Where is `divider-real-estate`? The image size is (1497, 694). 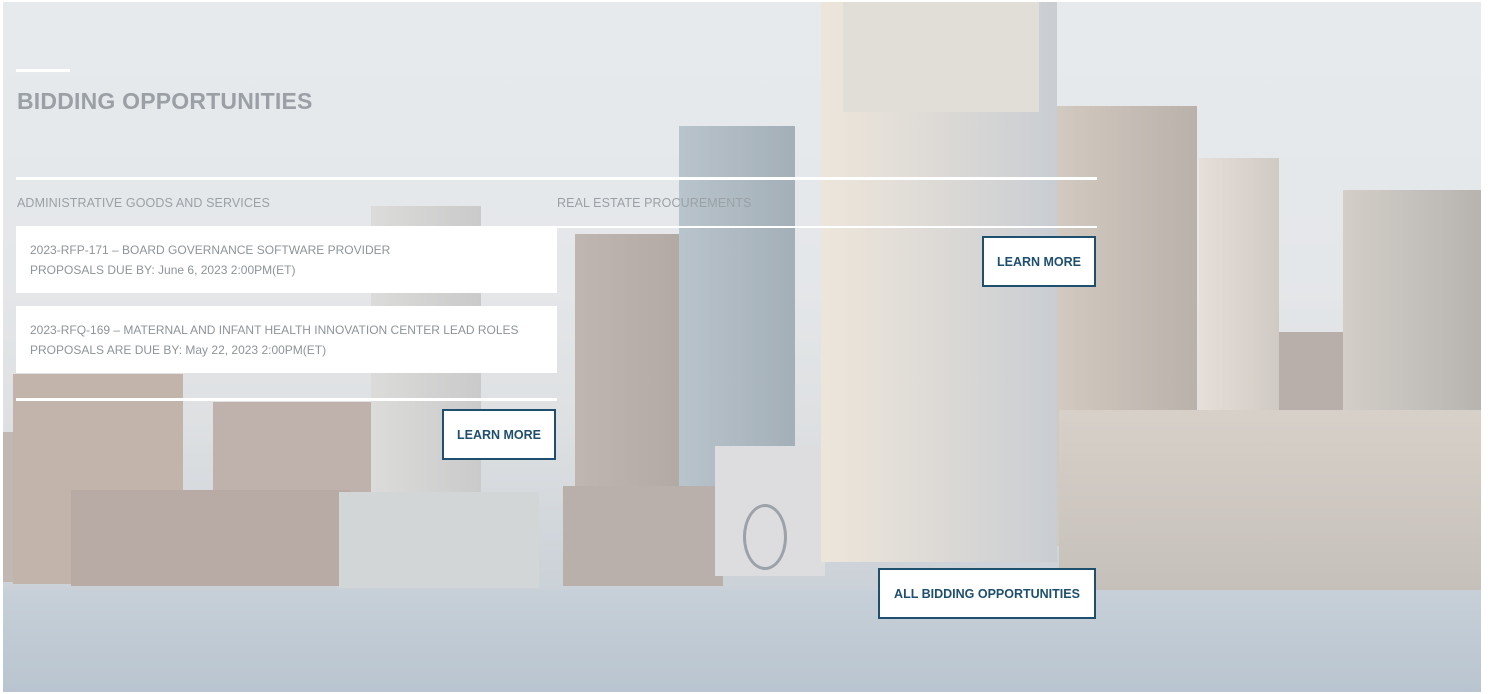 divider-real-estate is located at coordinates (827, 227).